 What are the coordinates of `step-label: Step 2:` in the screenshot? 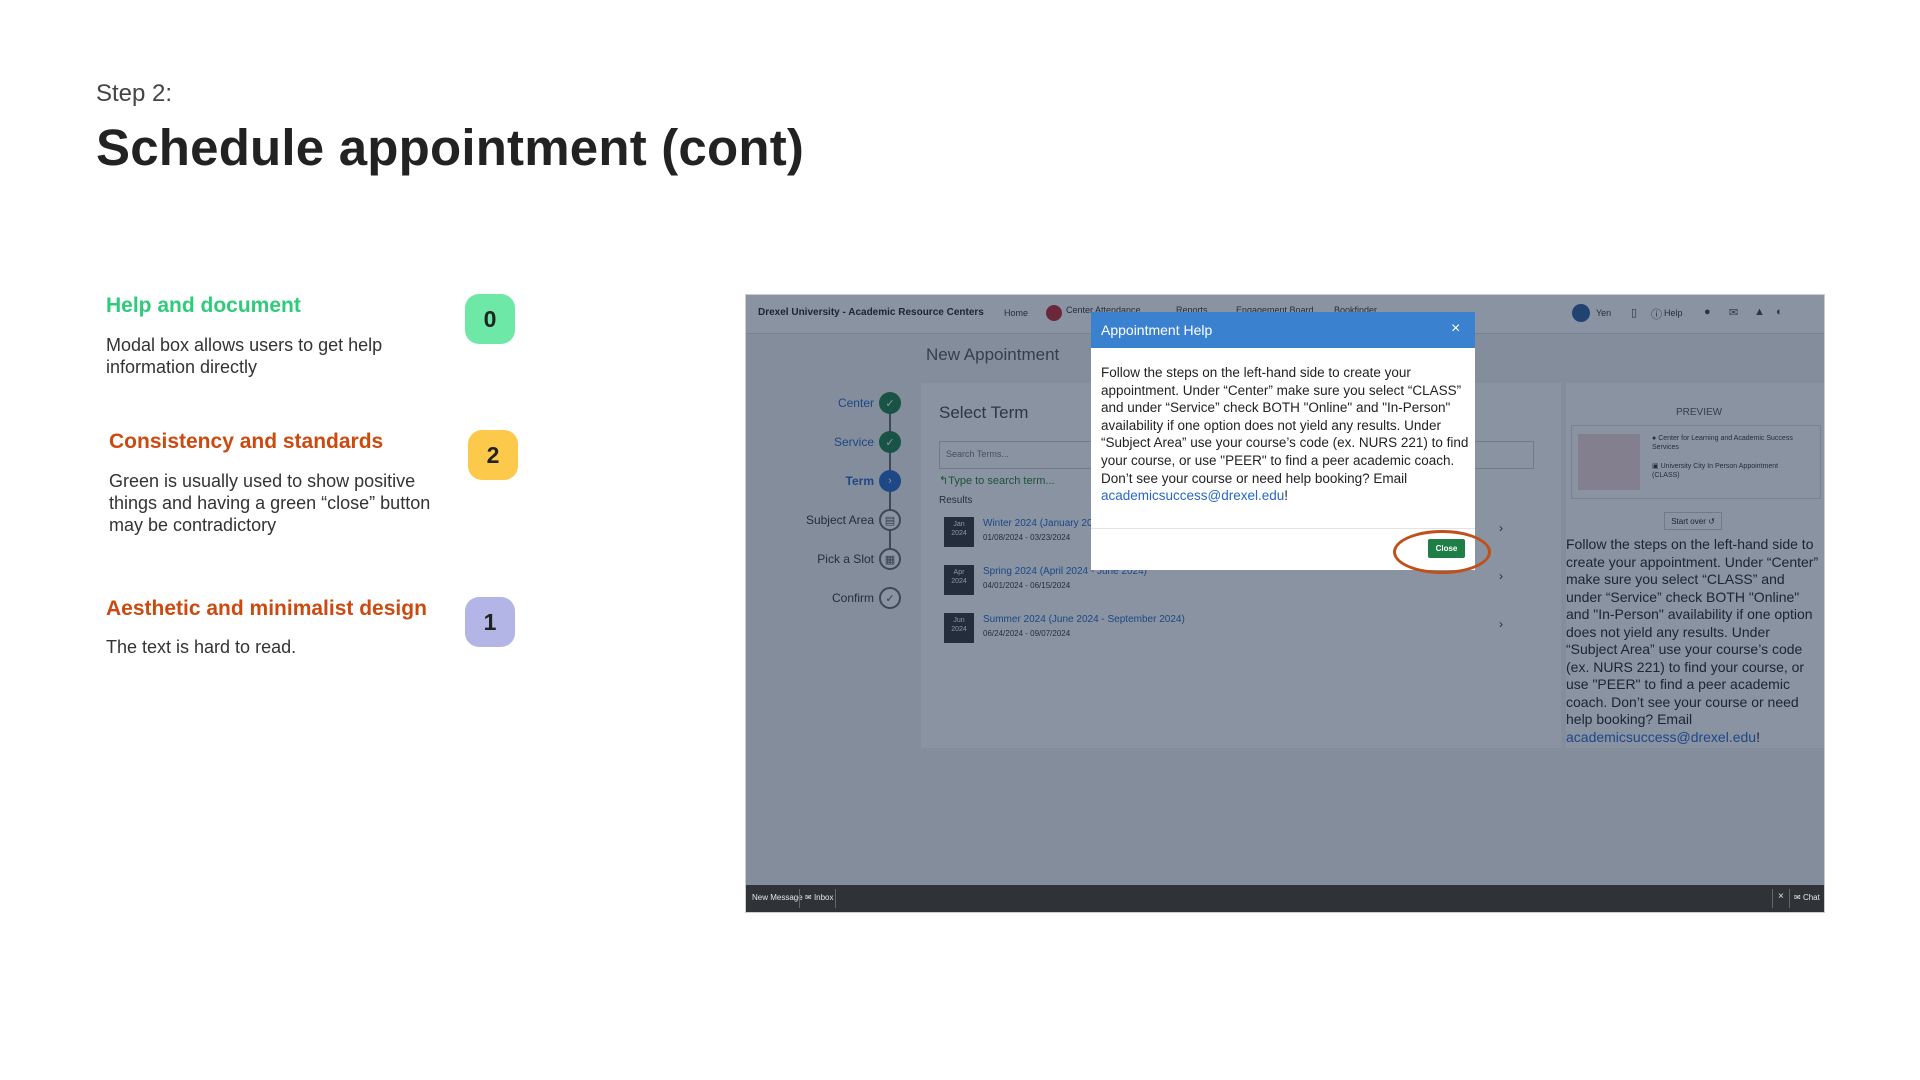 It's located at (134, 93).